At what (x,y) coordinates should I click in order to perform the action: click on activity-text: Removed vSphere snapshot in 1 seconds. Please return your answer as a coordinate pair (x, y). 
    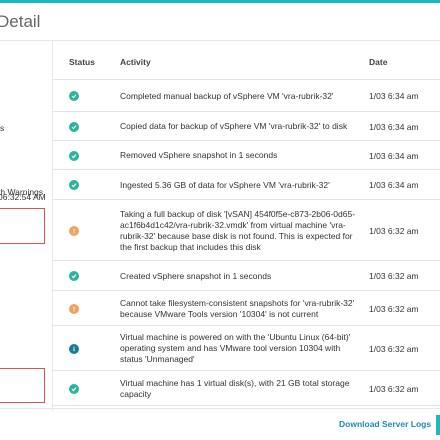
    Looking at the image, I should click on (199, 155).